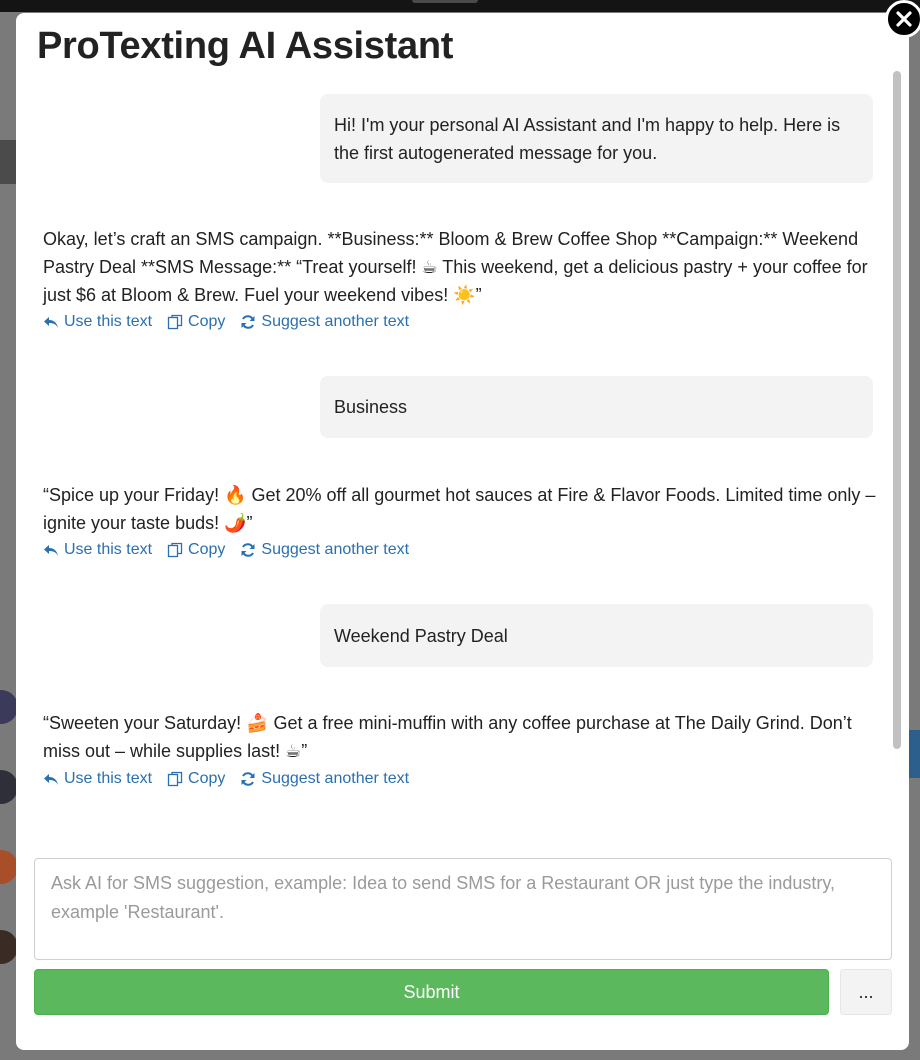  I want to click on submit-button: Submit, so click(431, 992).